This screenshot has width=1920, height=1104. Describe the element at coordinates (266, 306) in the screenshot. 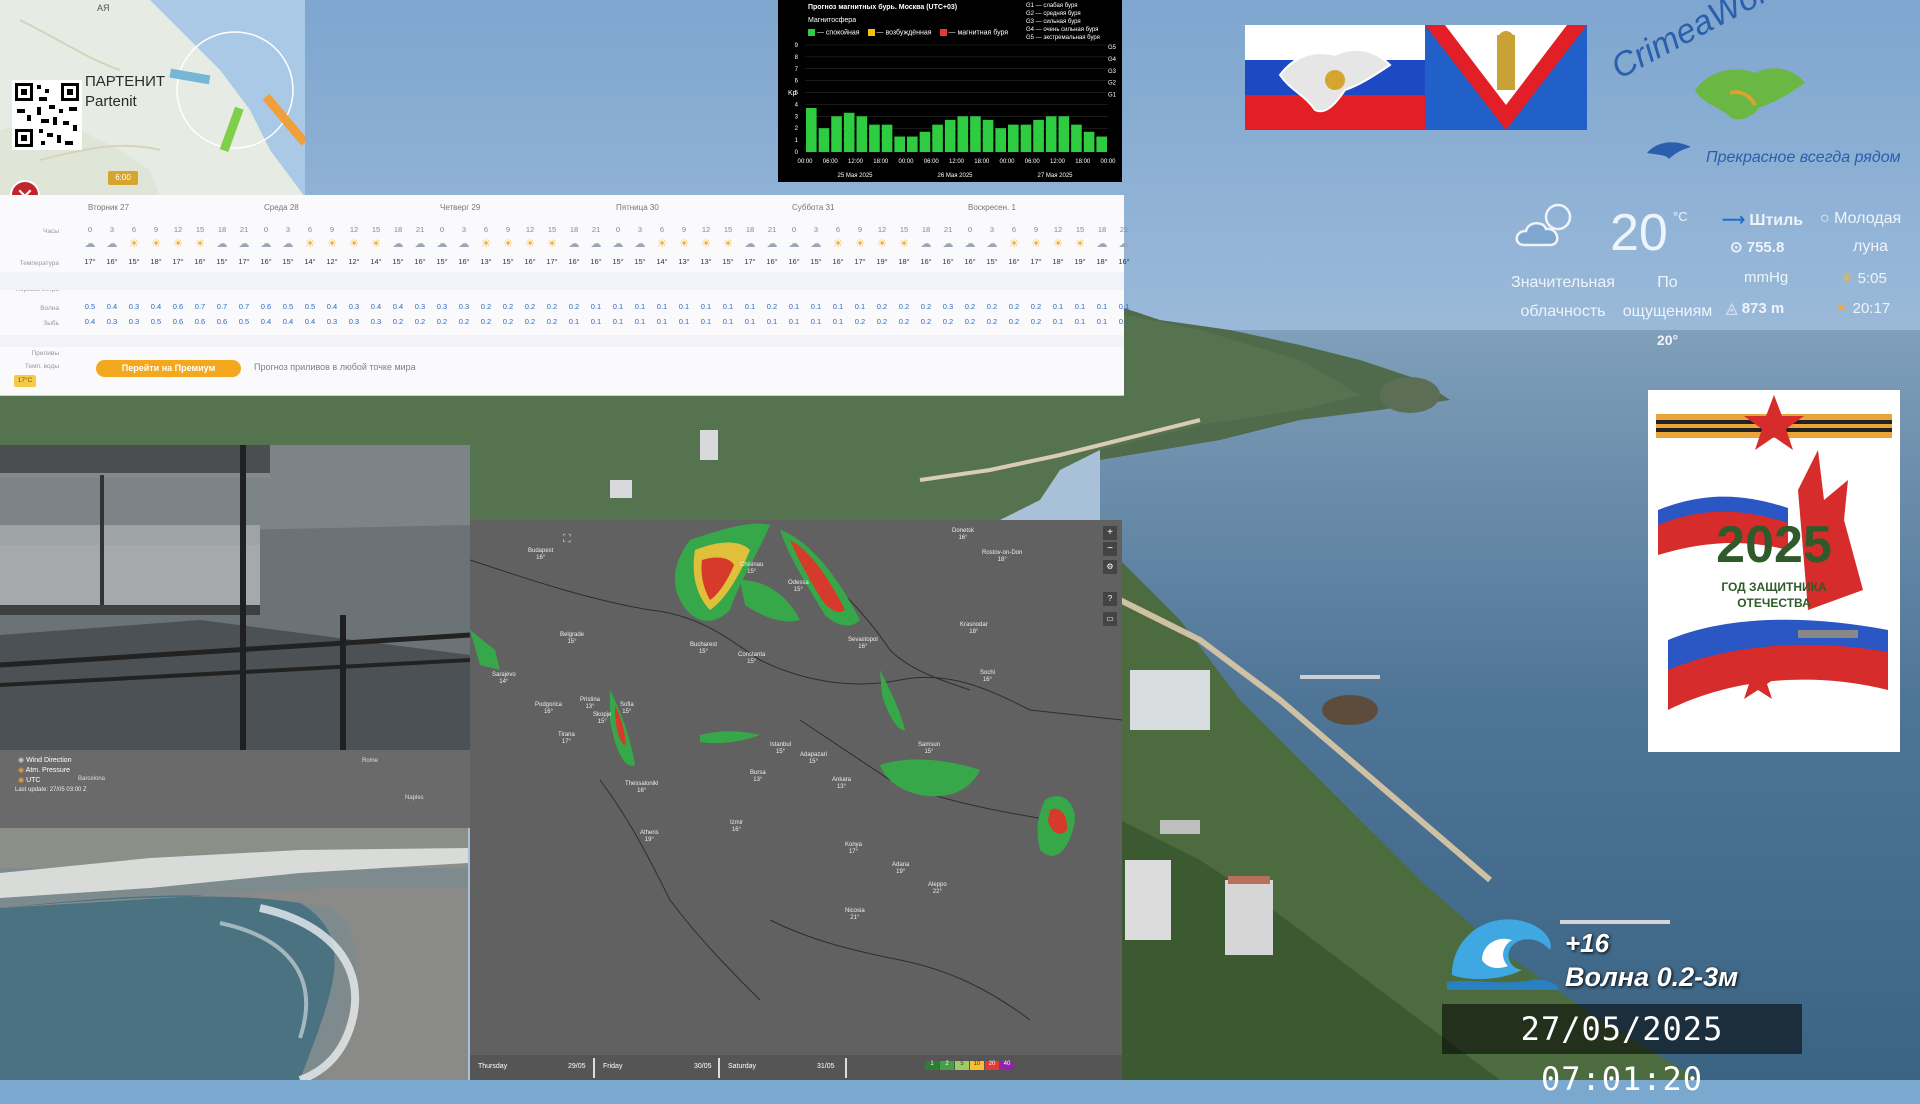

I see `forecast-cell: 0.6` at that location.